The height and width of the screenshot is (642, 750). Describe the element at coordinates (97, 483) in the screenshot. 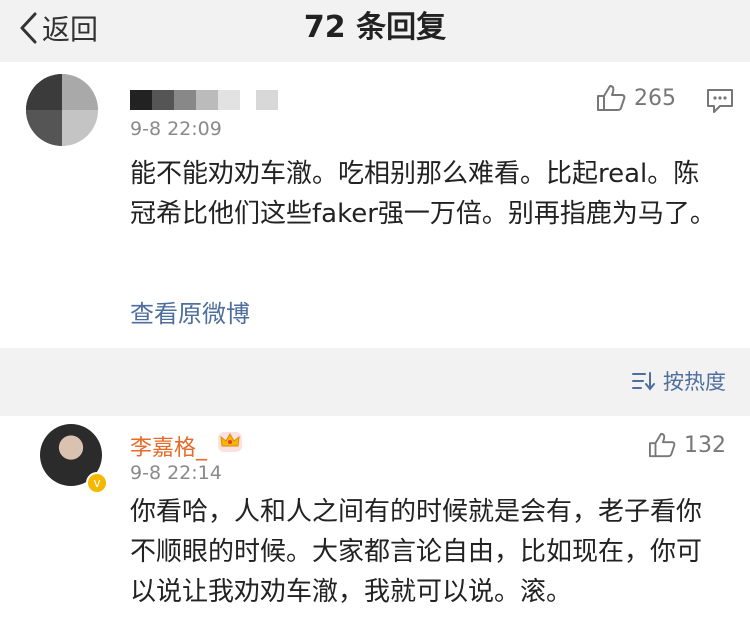

I see `verified-icon: v` at that location.